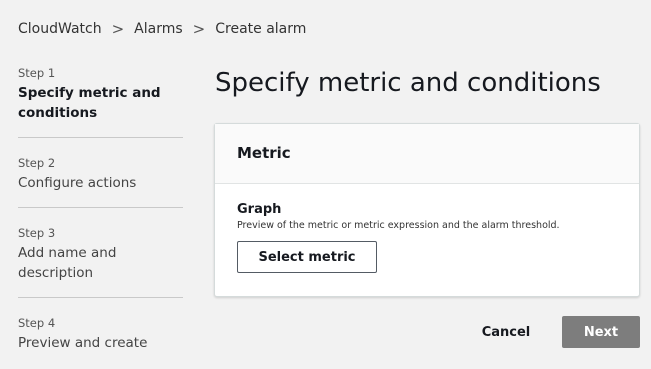 The height and width of the screenshot is (369, 651). I want to click on step-2: Step 2 Configure actions, so click(100, 182).